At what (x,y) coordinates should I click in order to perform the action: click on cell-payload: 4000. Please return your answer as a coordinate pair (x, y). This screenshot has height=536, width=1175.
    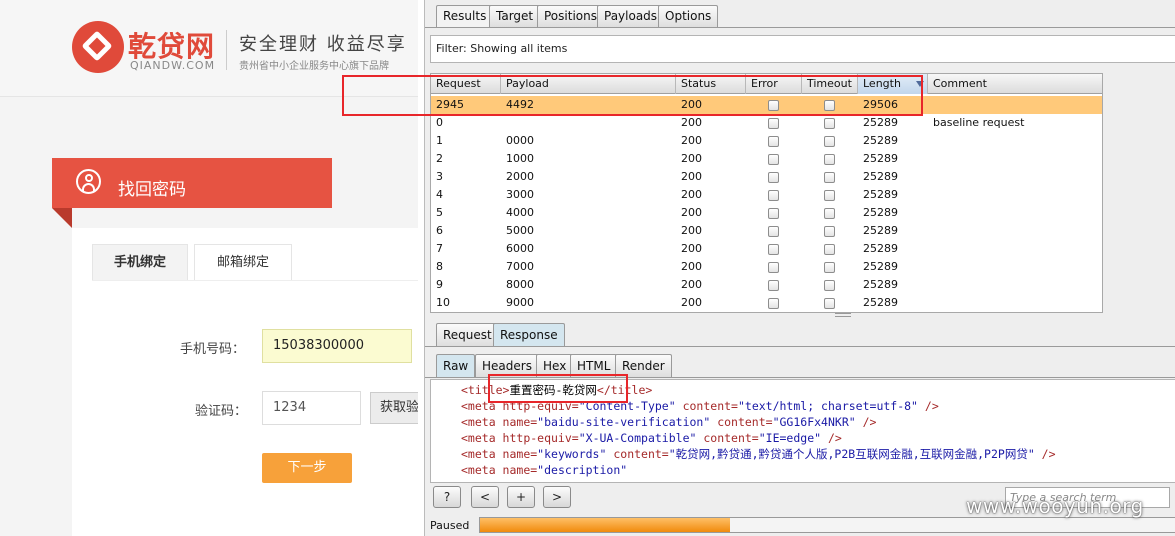
    Looking at the image, I should click on (520, 212).